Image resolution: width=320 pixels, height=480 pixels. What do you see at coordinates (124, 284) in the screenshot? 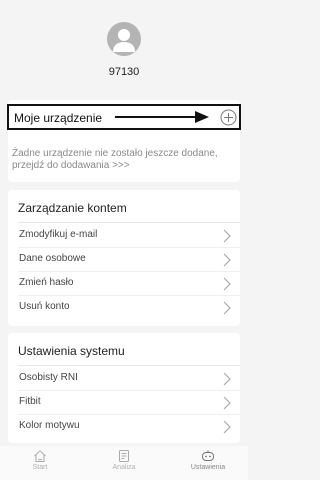
I see `menu-item-change-password: Zmień hasło` at bounding box center [124, 284].